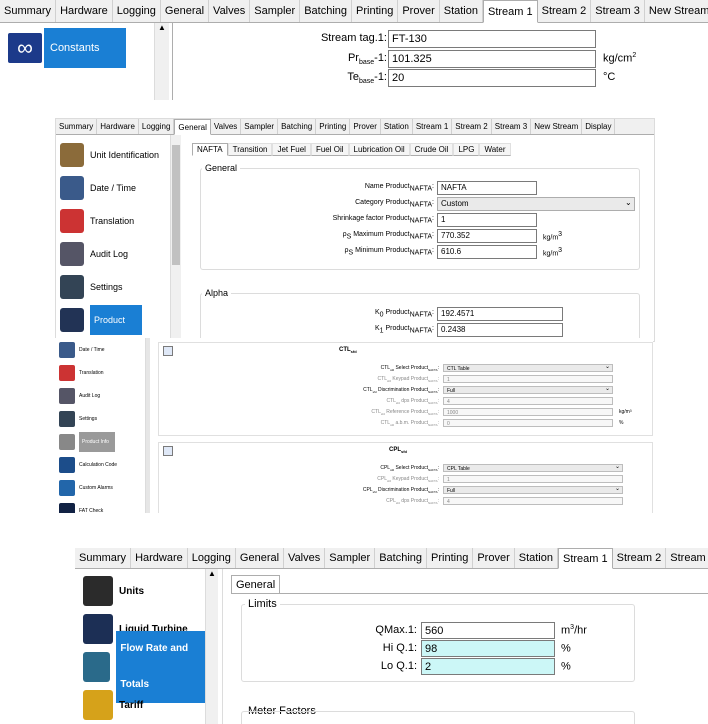  What do you see at coordinates (431, 149) in the screenshot?
I see `product-tab-crude-oil: Crude Oil` at bounding box center [431, 149].